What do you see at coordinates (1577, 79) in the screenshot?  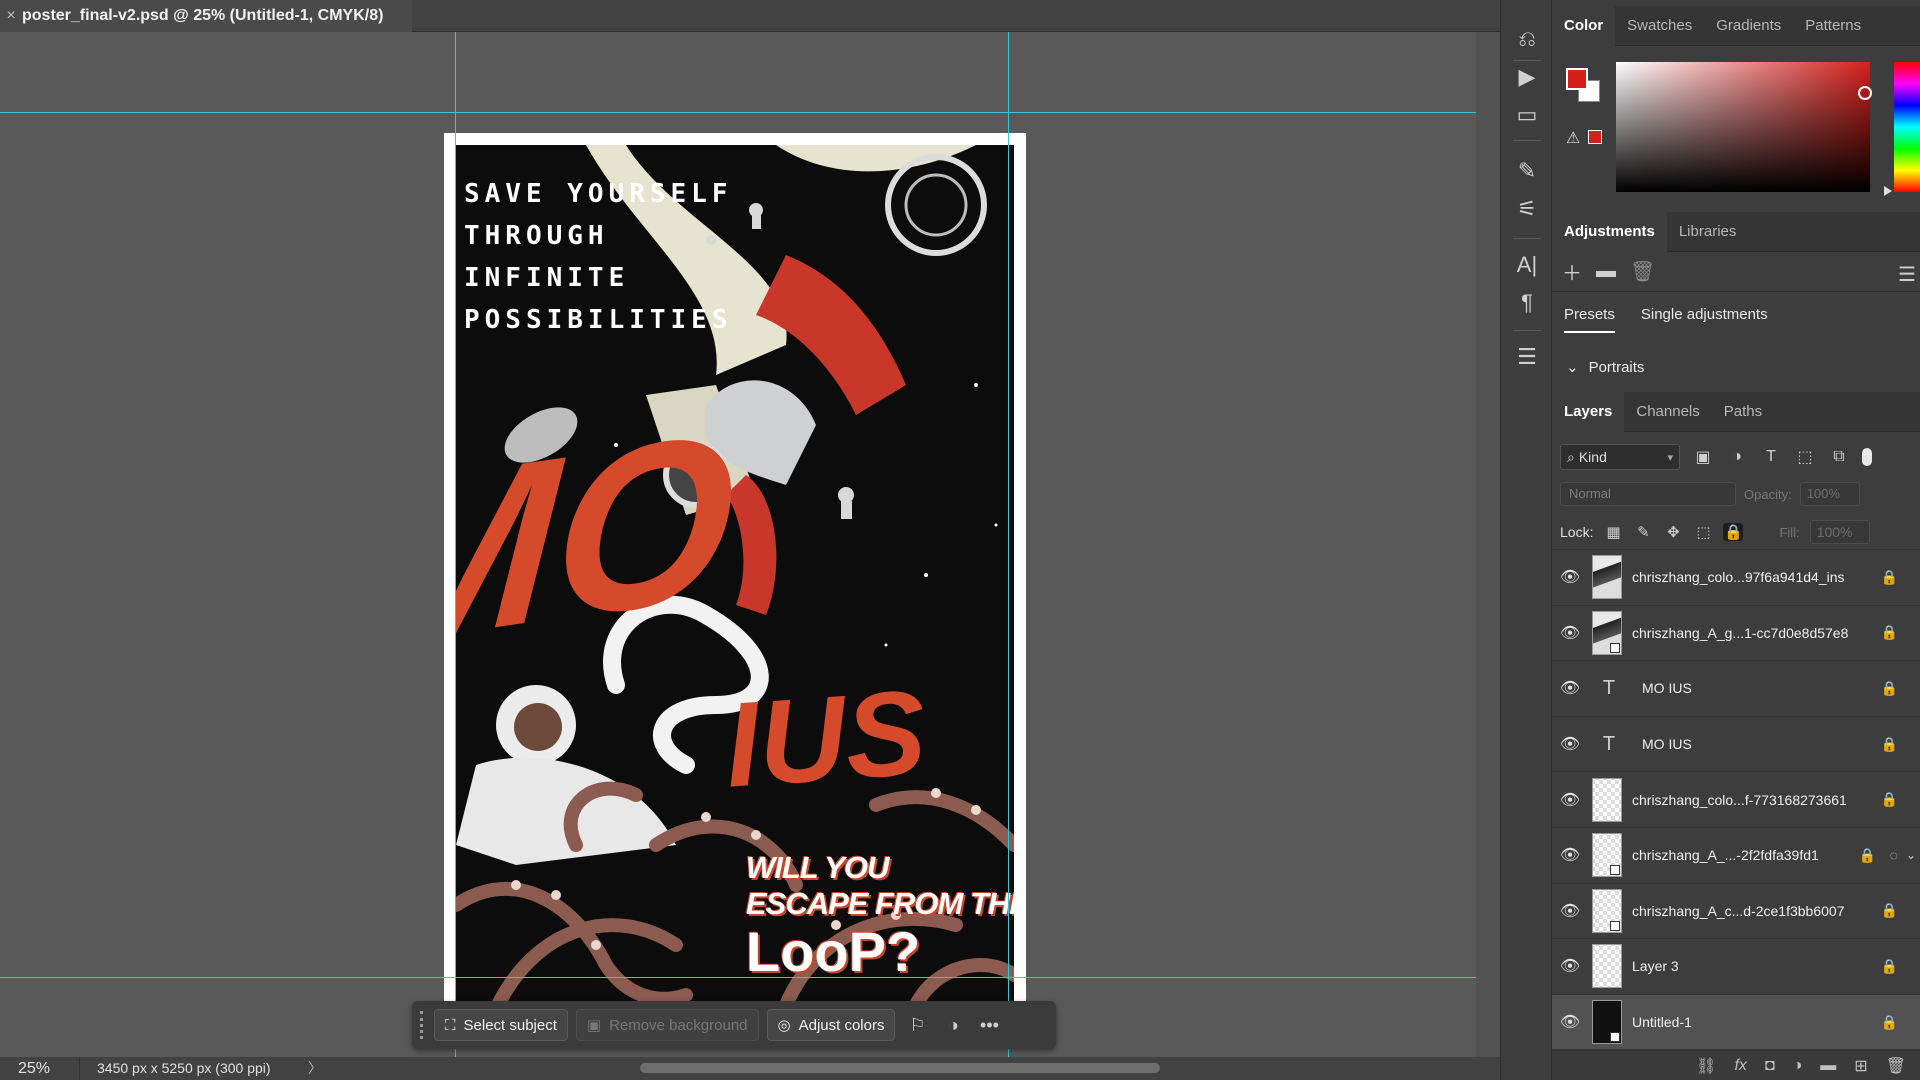 I see `foreground-color-swatch` at bounding box center [1577, 79].